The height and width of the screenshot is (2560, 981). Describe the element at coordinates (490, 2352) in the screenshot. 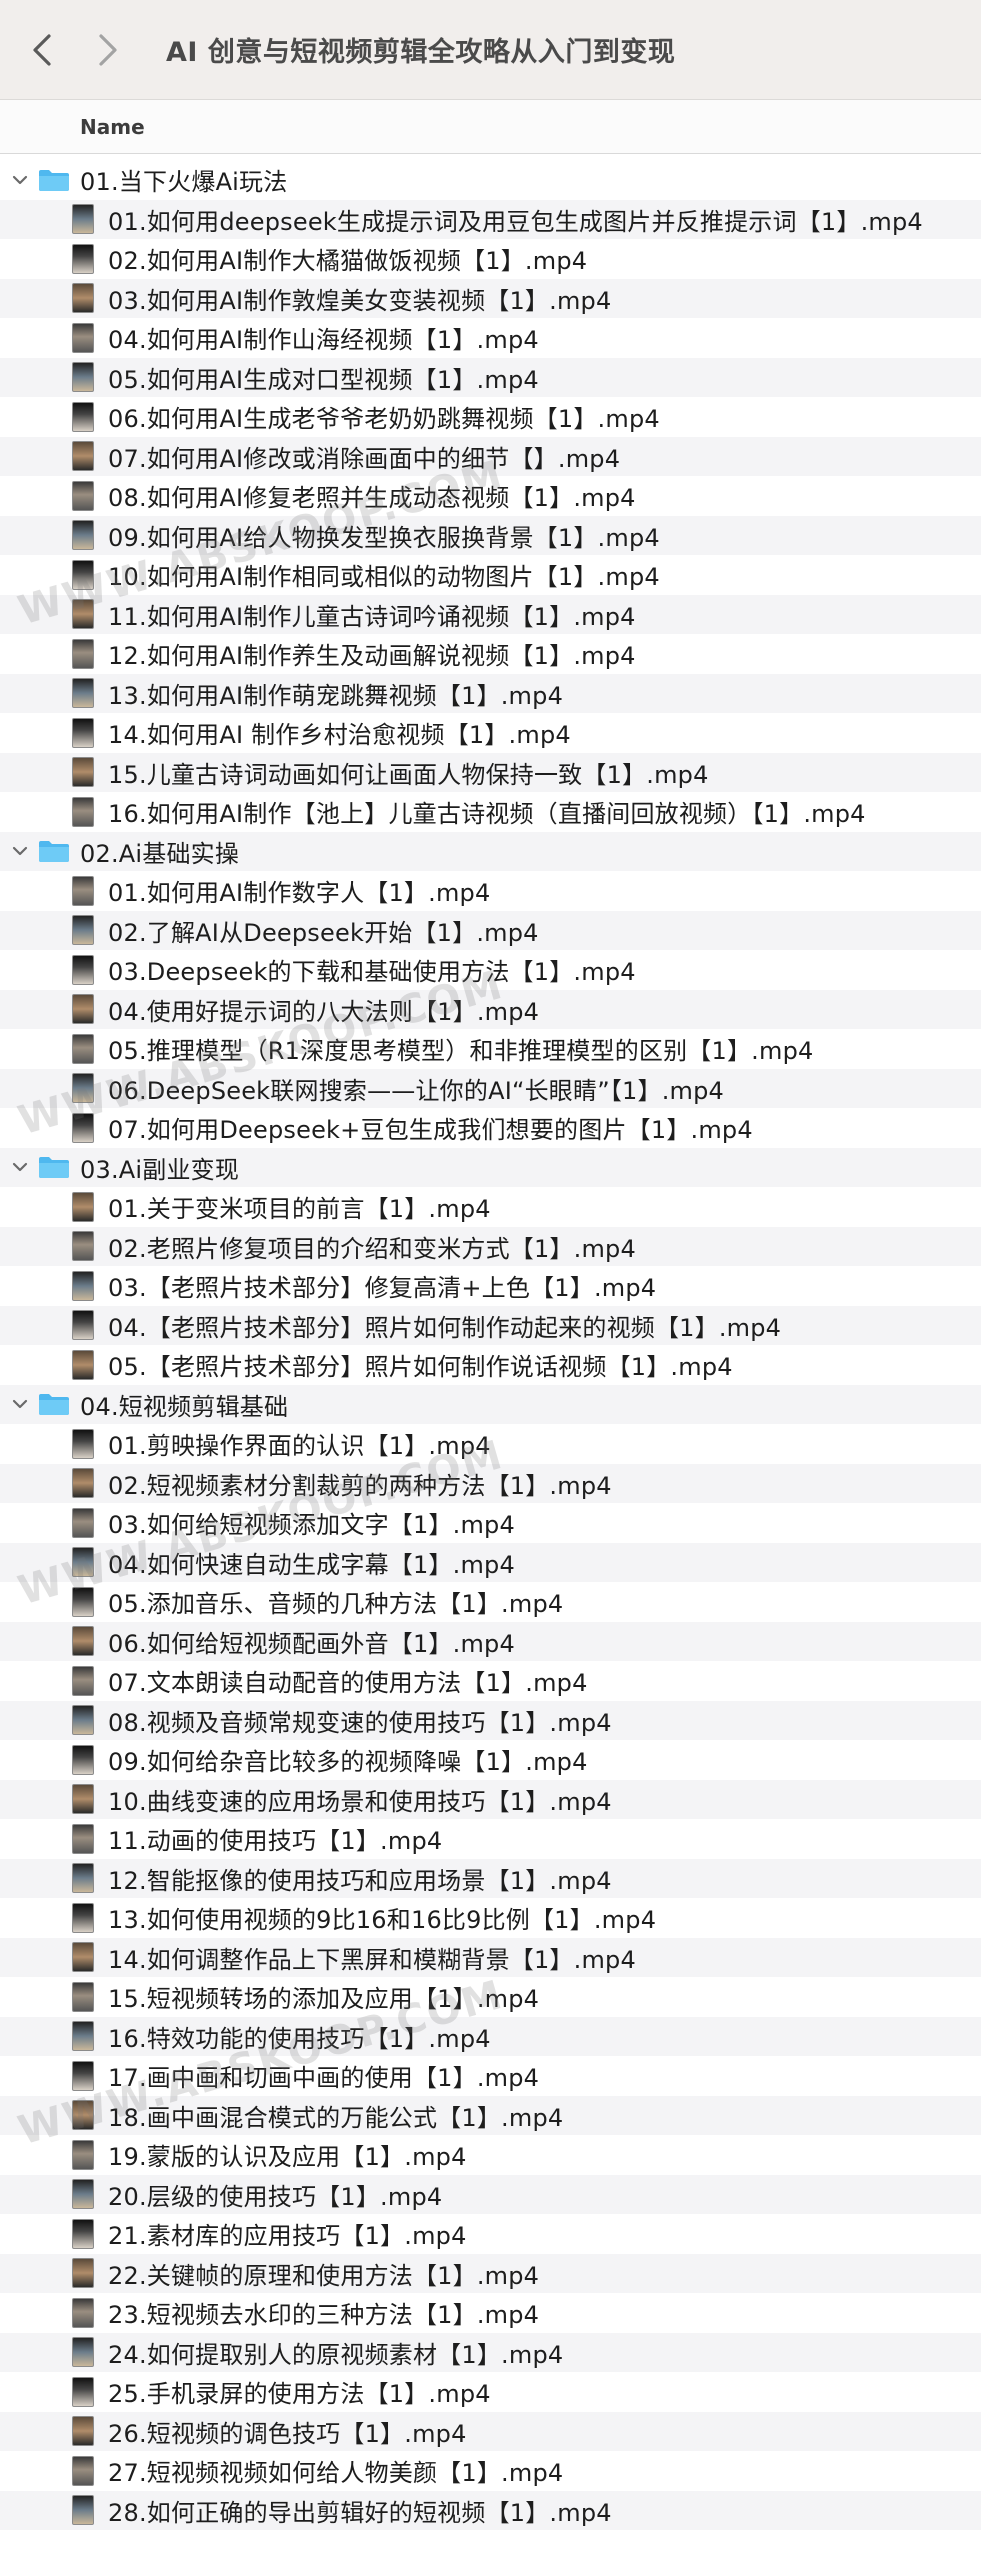

I see `file-row: 24.如何提取别人的原视频素材【1】.mp4` at that location.